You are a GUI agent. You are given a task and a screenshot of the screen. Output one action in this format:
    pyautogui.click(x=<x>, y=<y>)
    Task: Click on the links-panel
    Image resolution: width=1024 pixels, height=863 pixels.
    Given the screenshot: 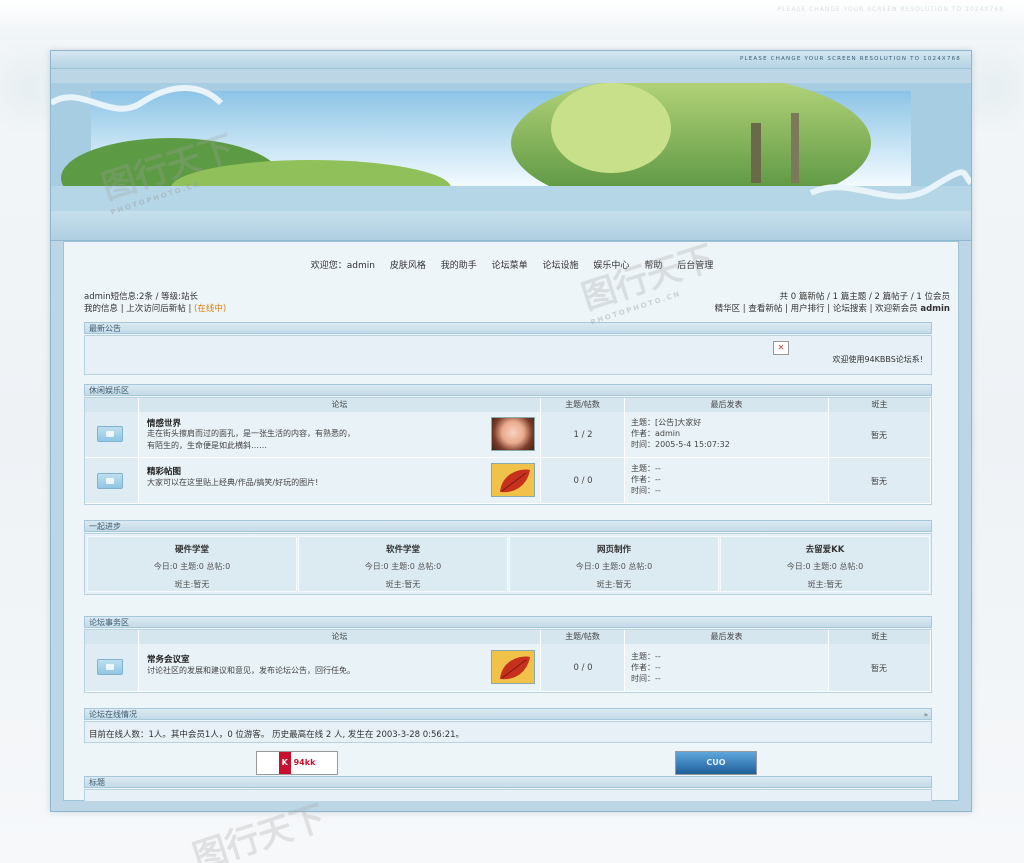 What is the action you would take?
    pyautogui.click(x=508, y=795)
    